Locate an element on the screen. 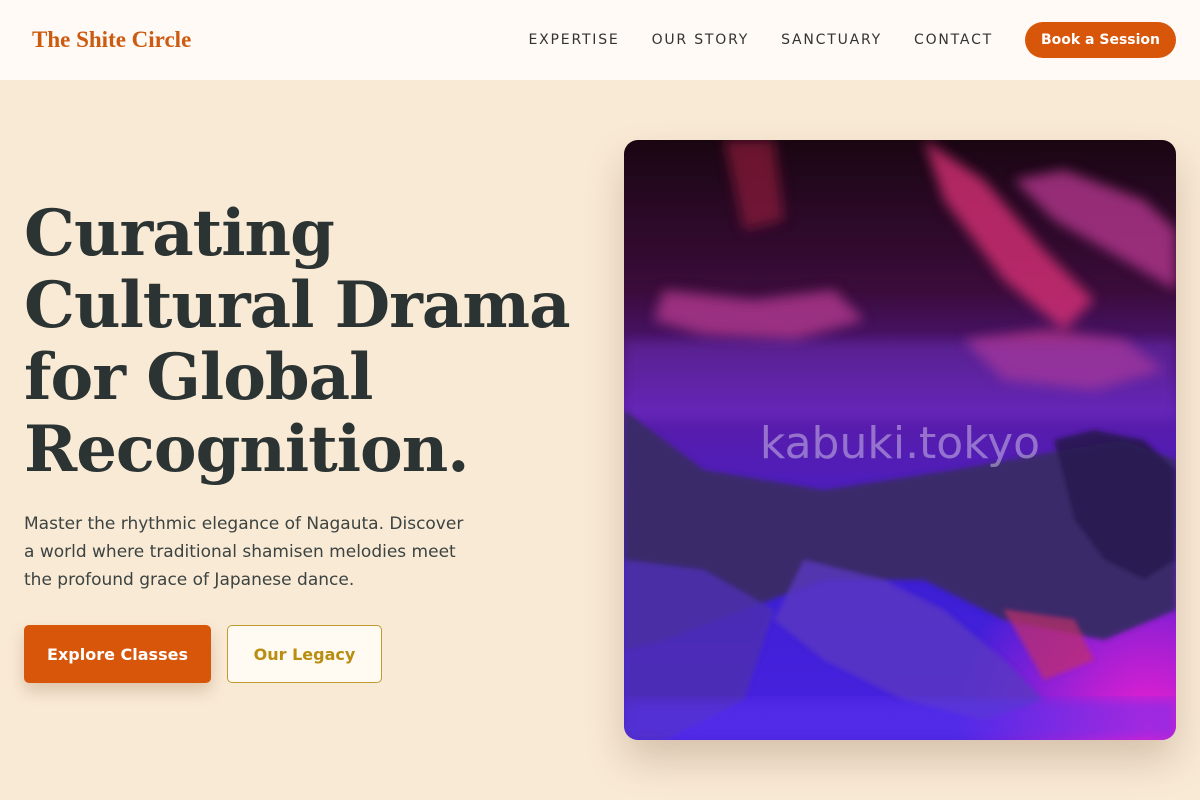  nav-link-sanctuary: SANCTUARY is located at coordinates (831, 40).